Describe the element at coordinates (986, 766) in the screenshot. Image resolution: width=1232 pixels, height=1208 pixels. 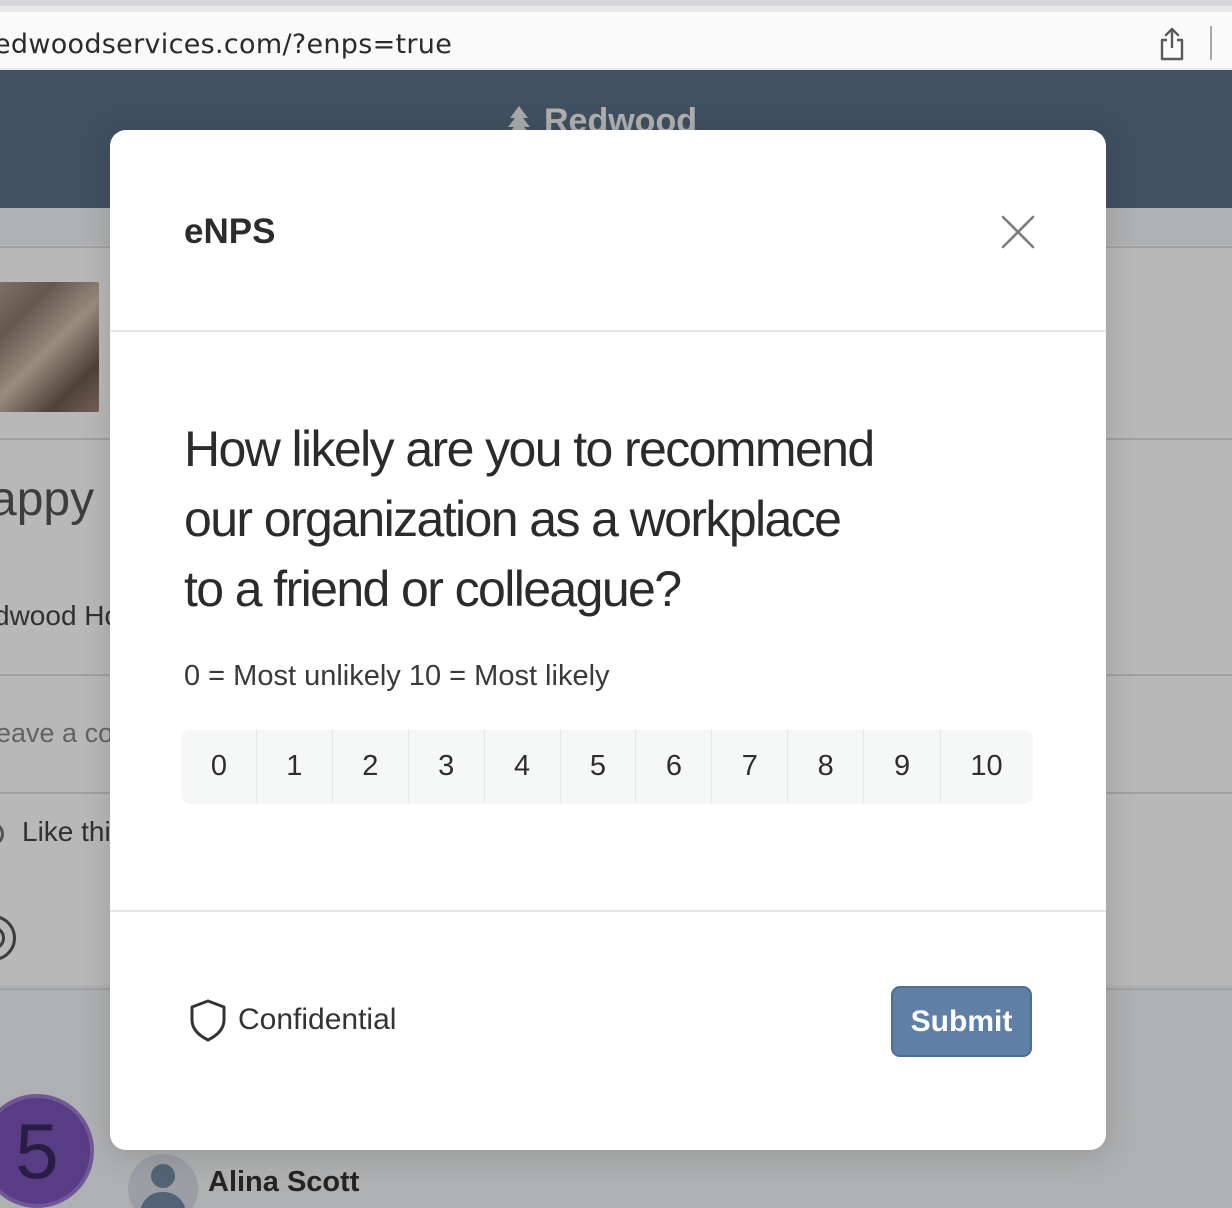
I see `score-option-10: 10` at that location.